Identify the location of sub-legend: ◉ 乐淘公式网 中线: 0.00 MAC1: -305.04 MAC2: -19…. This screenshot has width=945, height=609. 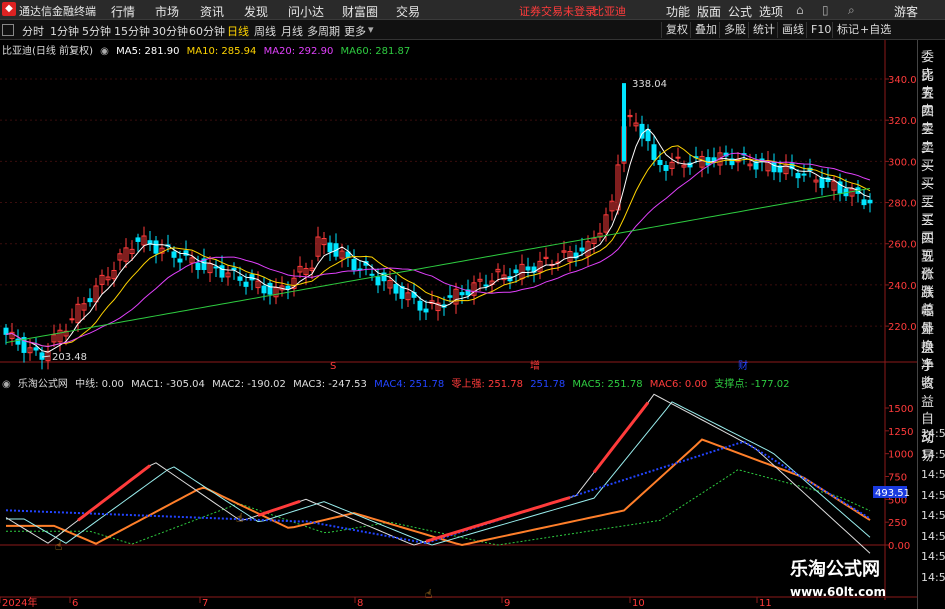
(398, 382).